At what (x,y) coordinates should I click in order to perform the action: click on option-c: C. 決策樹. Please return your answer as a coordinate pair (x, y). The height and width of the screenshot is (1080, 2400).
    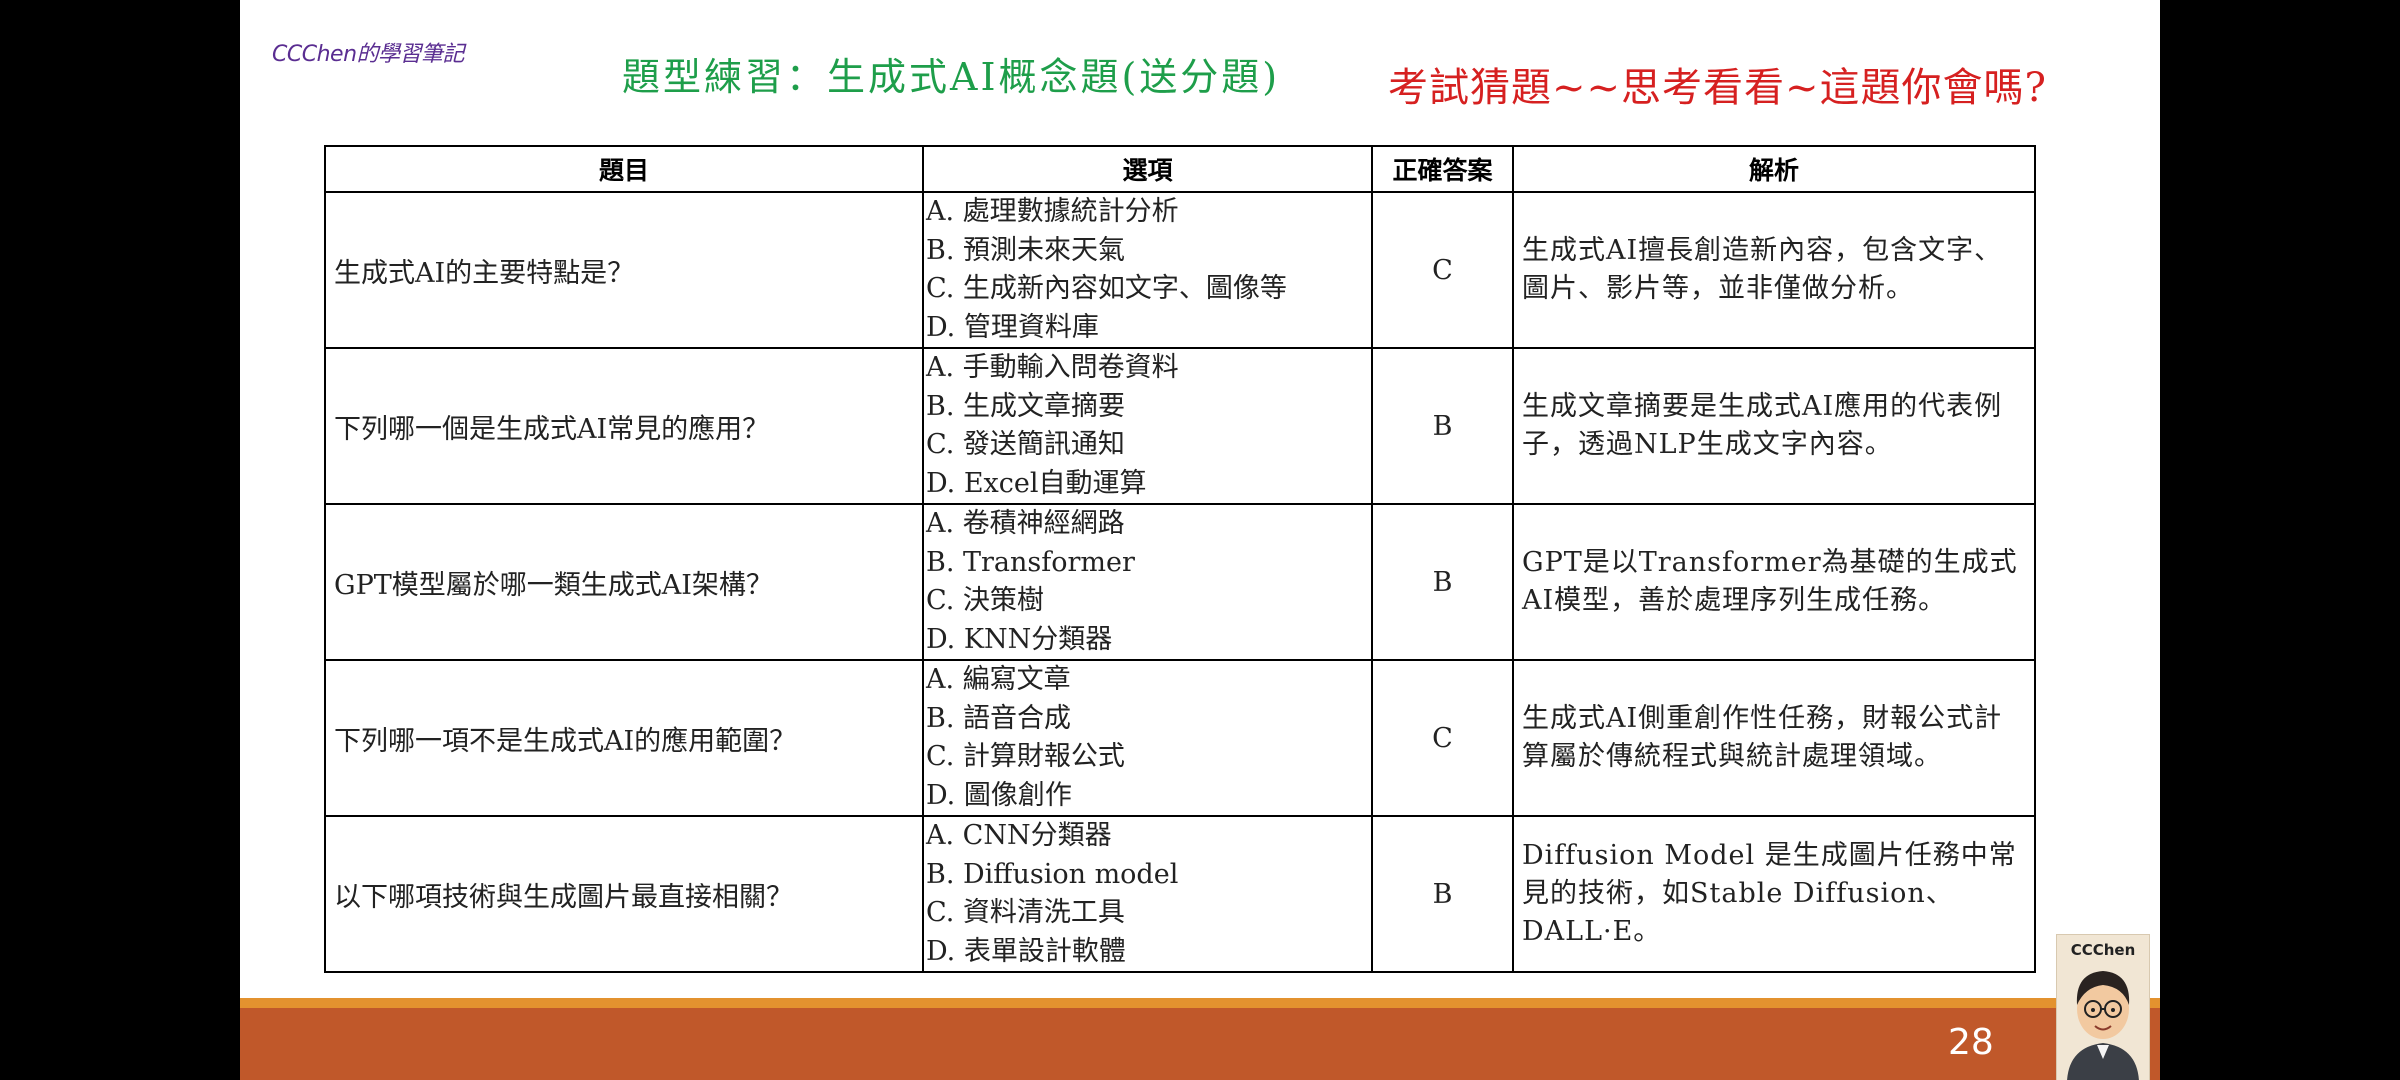
    Looking at the image, I should click on (985, 600).